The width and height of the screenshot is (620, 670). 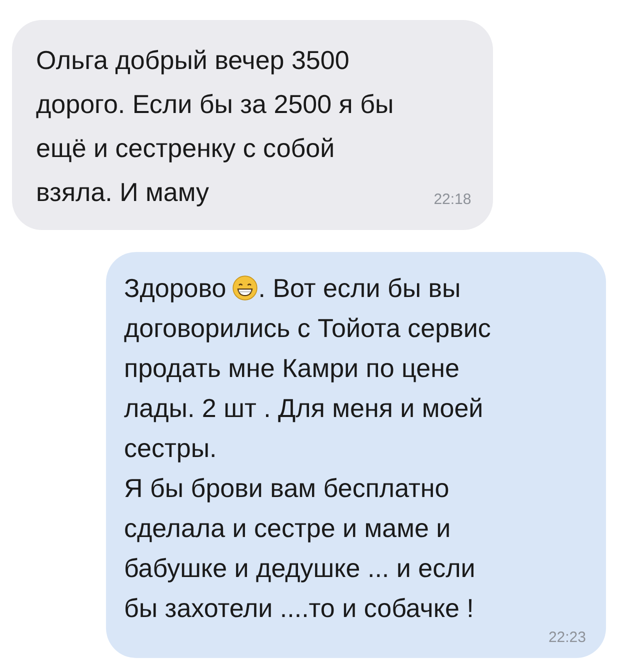 I want to click on grin-emoji-icon, so click(x=245, y=288).